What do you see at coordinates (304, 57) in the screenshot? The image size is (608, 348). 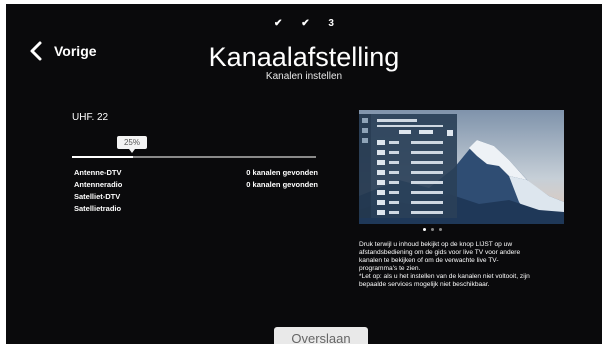 I see `page-title: Kanaalafstelling` at bounding box center [304, 57].